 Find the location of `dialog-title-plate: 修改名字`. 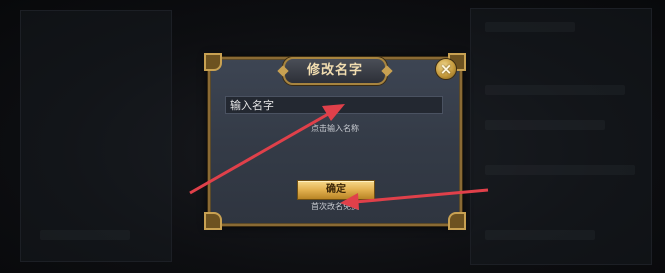

dialog-title-plate: 修改名字 is located at coordinates (335, 71).